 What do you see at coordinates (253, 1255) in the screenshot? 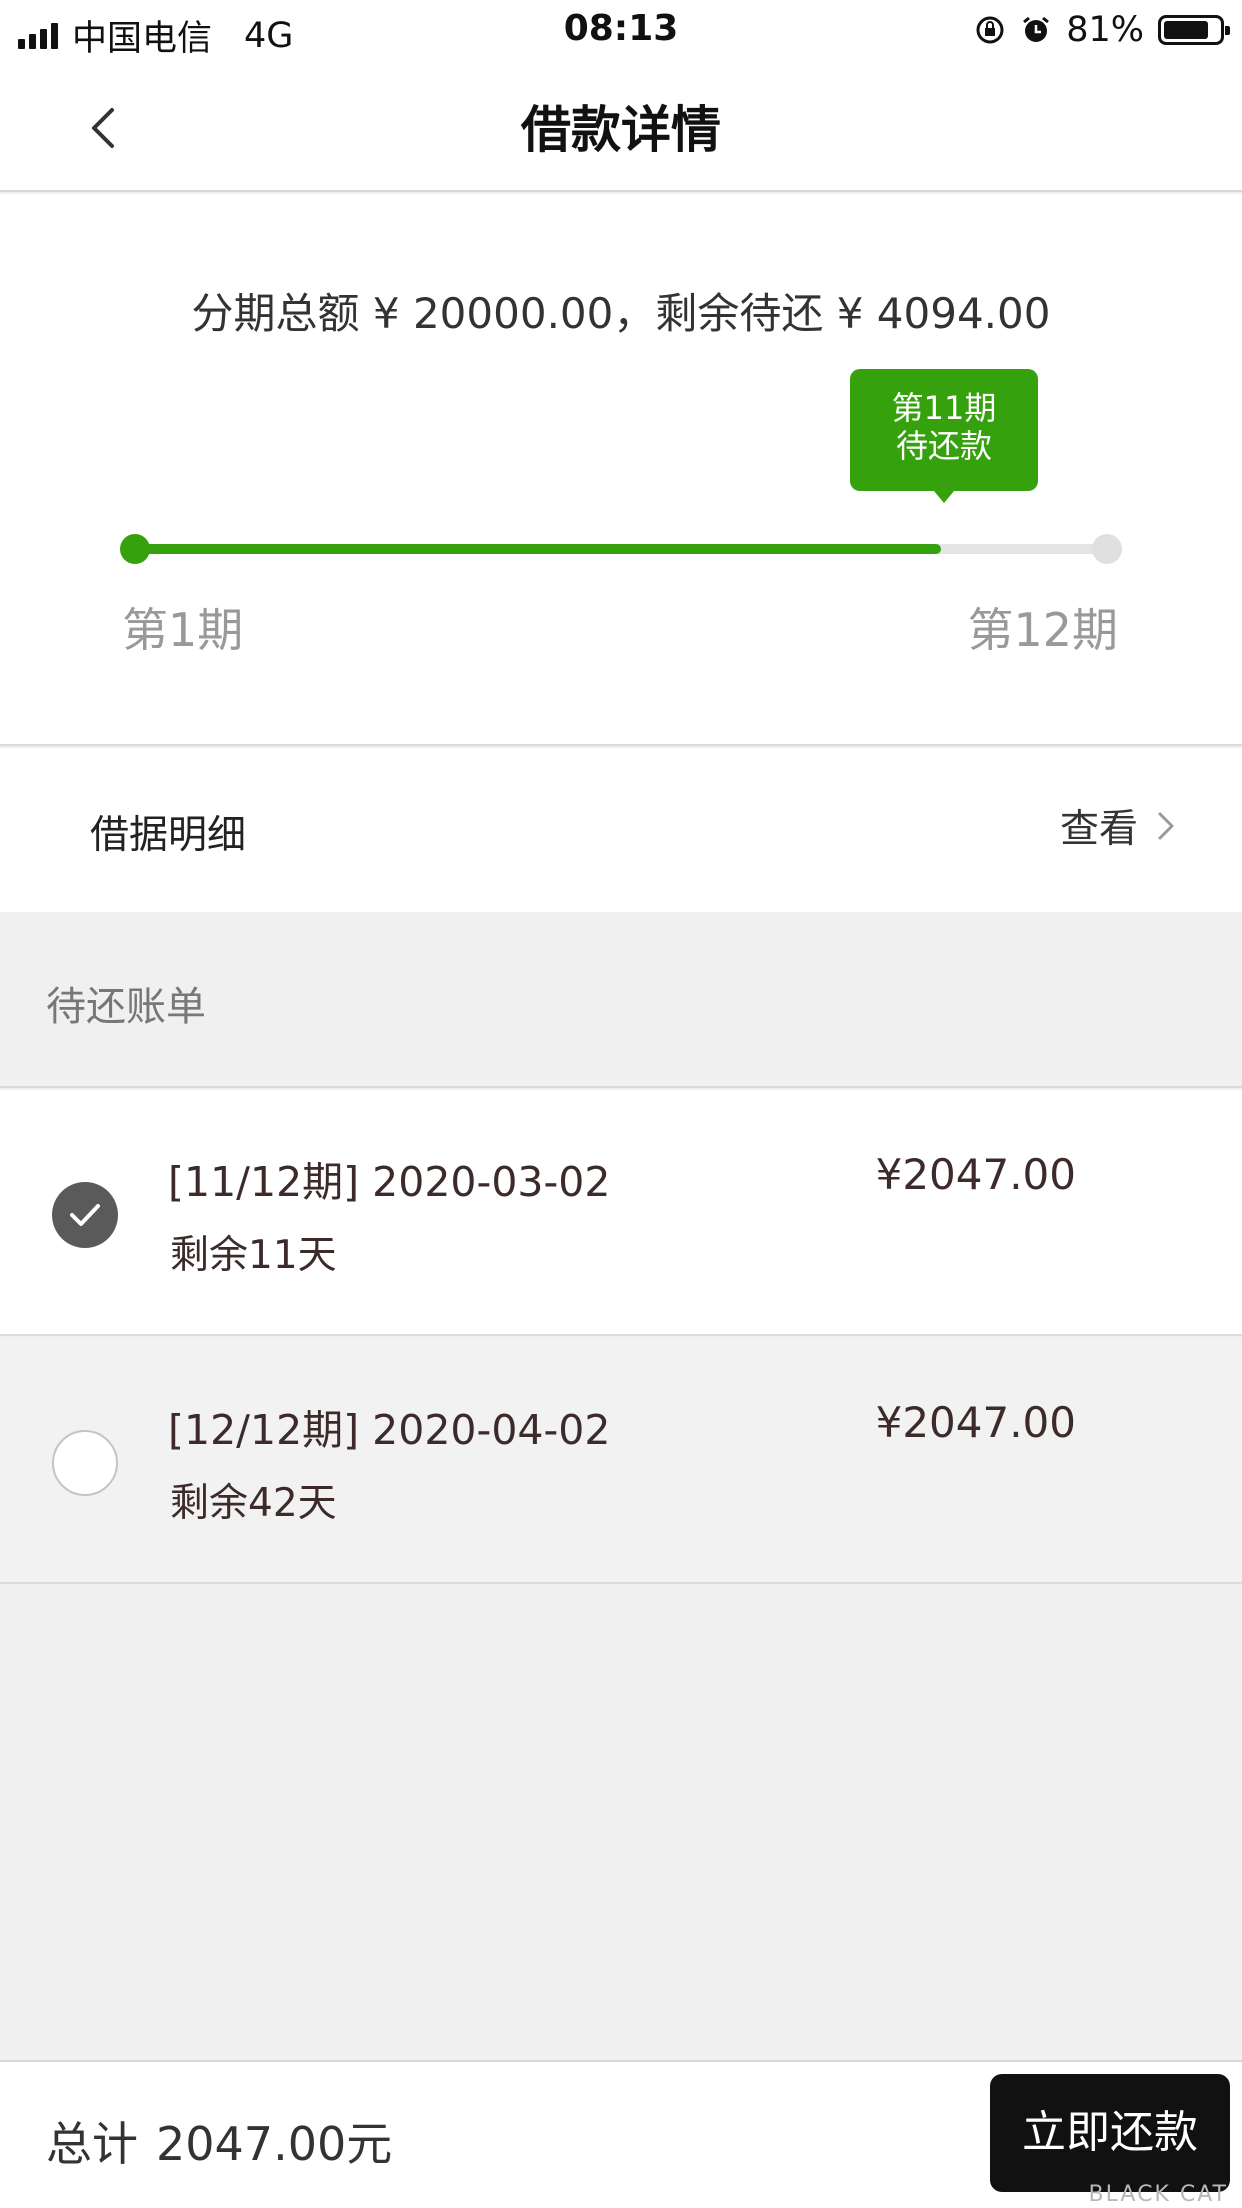
I see `bill-days-remaining: 剩余11天` at bounding box center [253, 1255].